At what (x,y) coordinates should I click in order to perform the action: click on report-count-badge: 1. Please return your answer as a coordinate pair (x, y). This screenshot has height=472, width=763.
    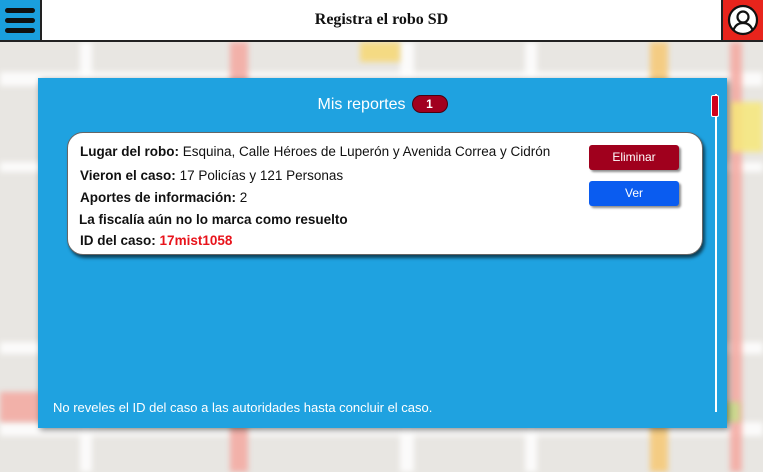
    Looking at the image, I should click on (429, 104).